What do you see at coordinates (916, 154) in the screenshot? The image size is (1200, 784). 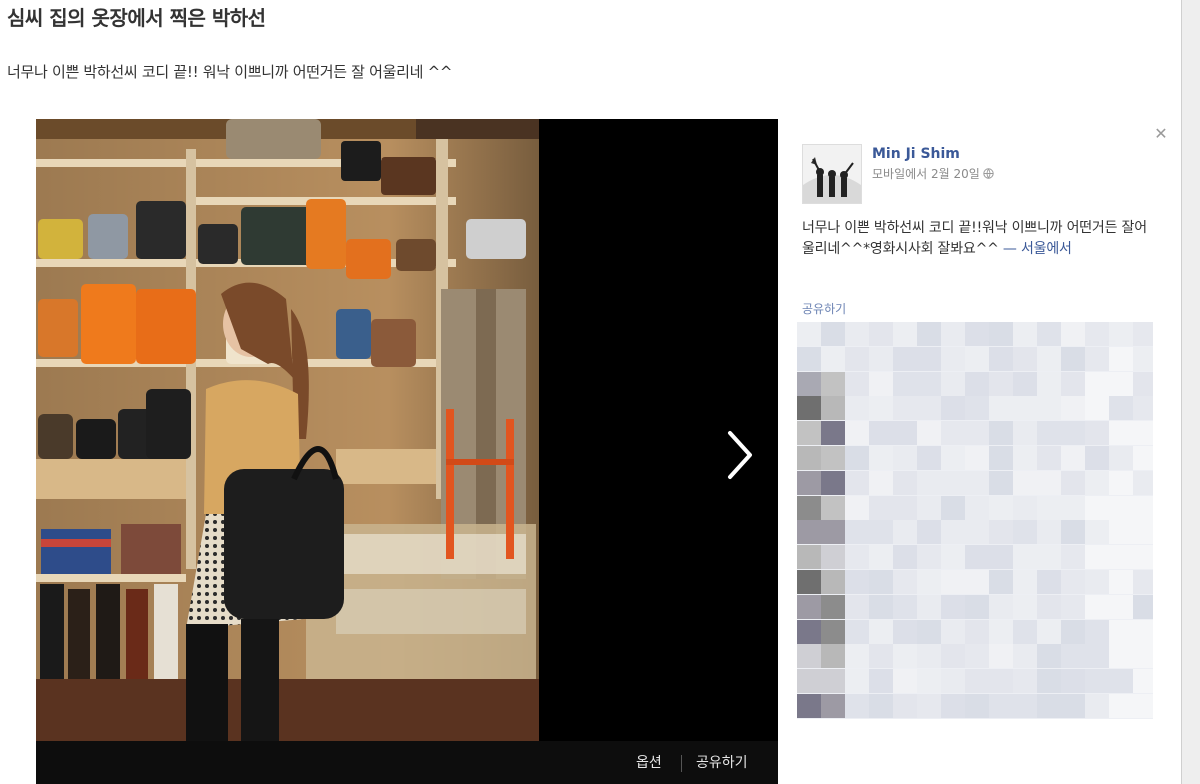 I see `post-author: Min Ji Shim` at bounding box center [916, 154].